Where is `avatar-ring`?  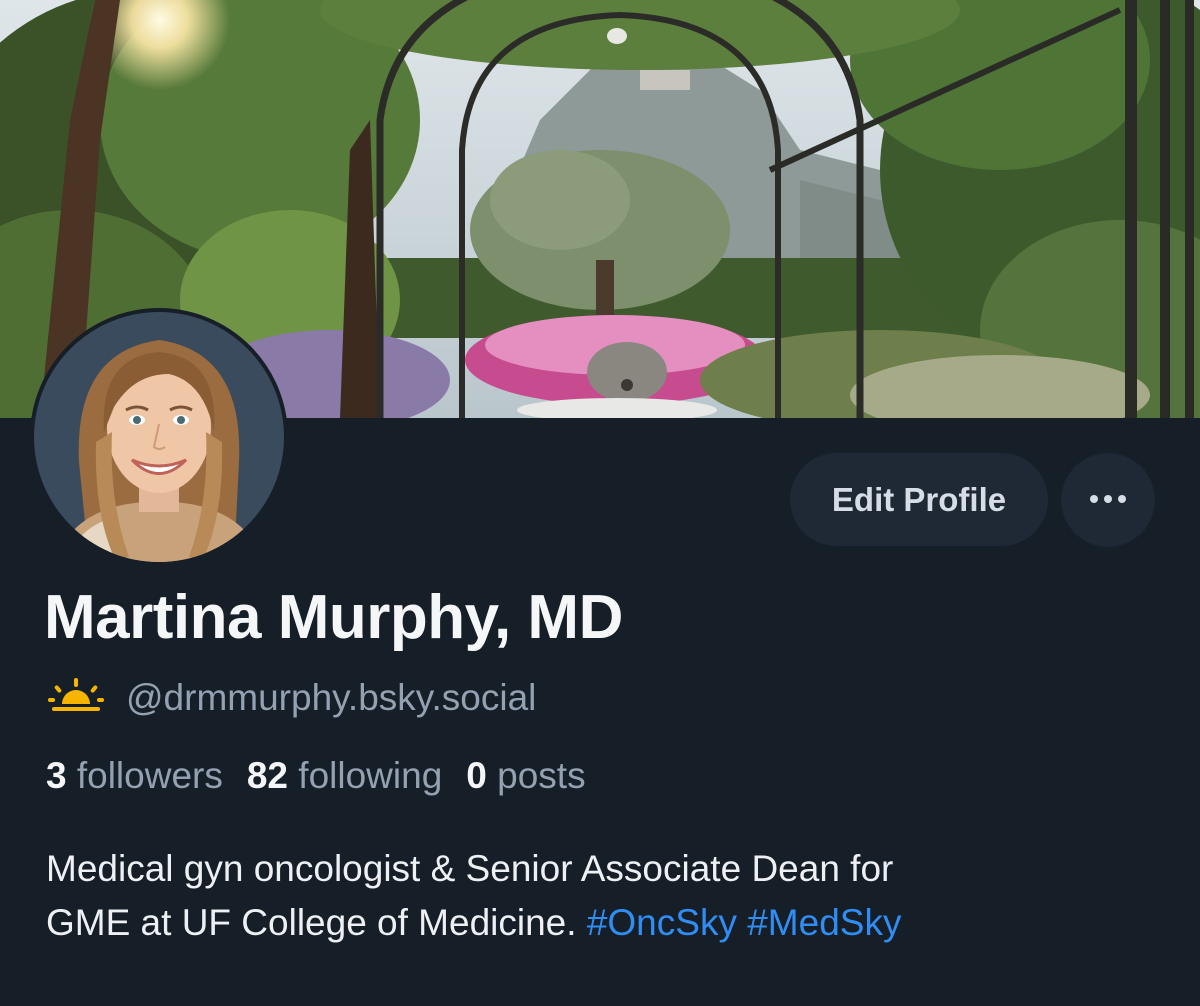 avatar-ring is located at coordinates (159, 437).